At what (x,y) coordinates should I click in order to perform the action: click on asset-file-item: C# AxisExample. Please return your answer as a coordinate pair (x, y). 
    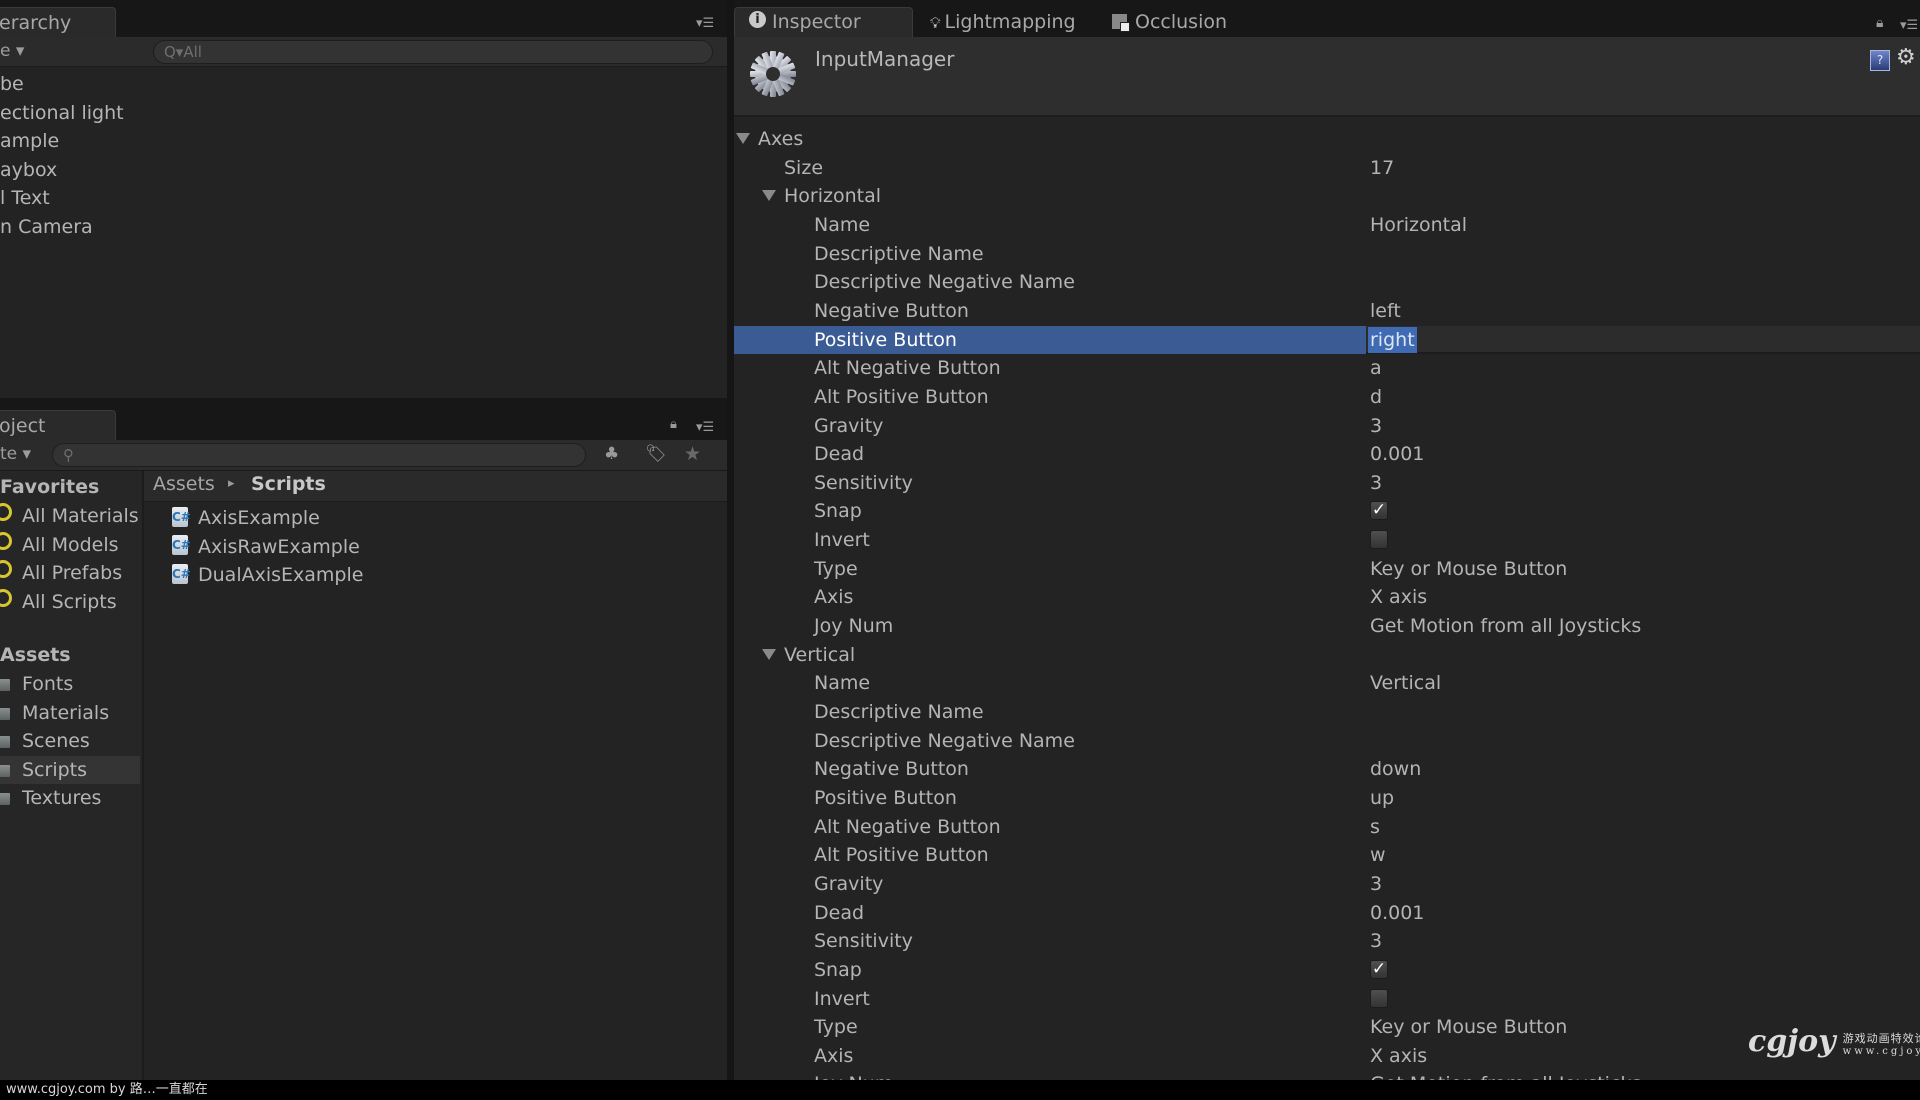
    Looking at the image, I should click on (246, 518).